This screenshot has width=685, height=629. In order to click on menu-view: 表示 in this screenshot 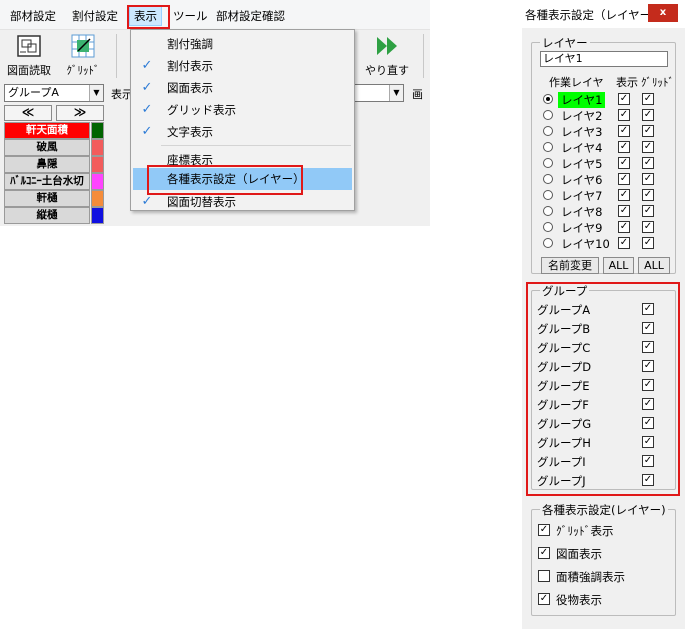, I will do `click(145, 16)`.